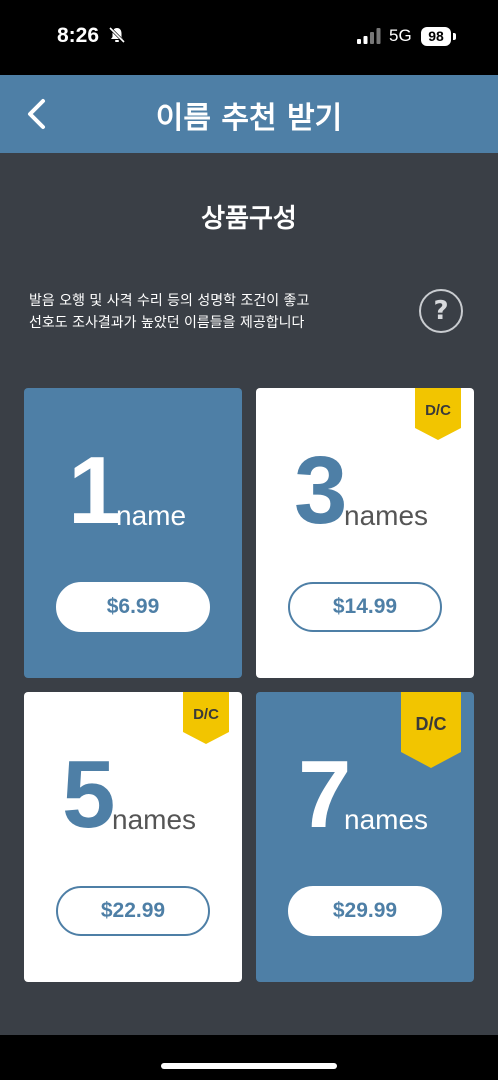  I want to click on nav-bar: 이름 추천 받기, so click(249, 114).